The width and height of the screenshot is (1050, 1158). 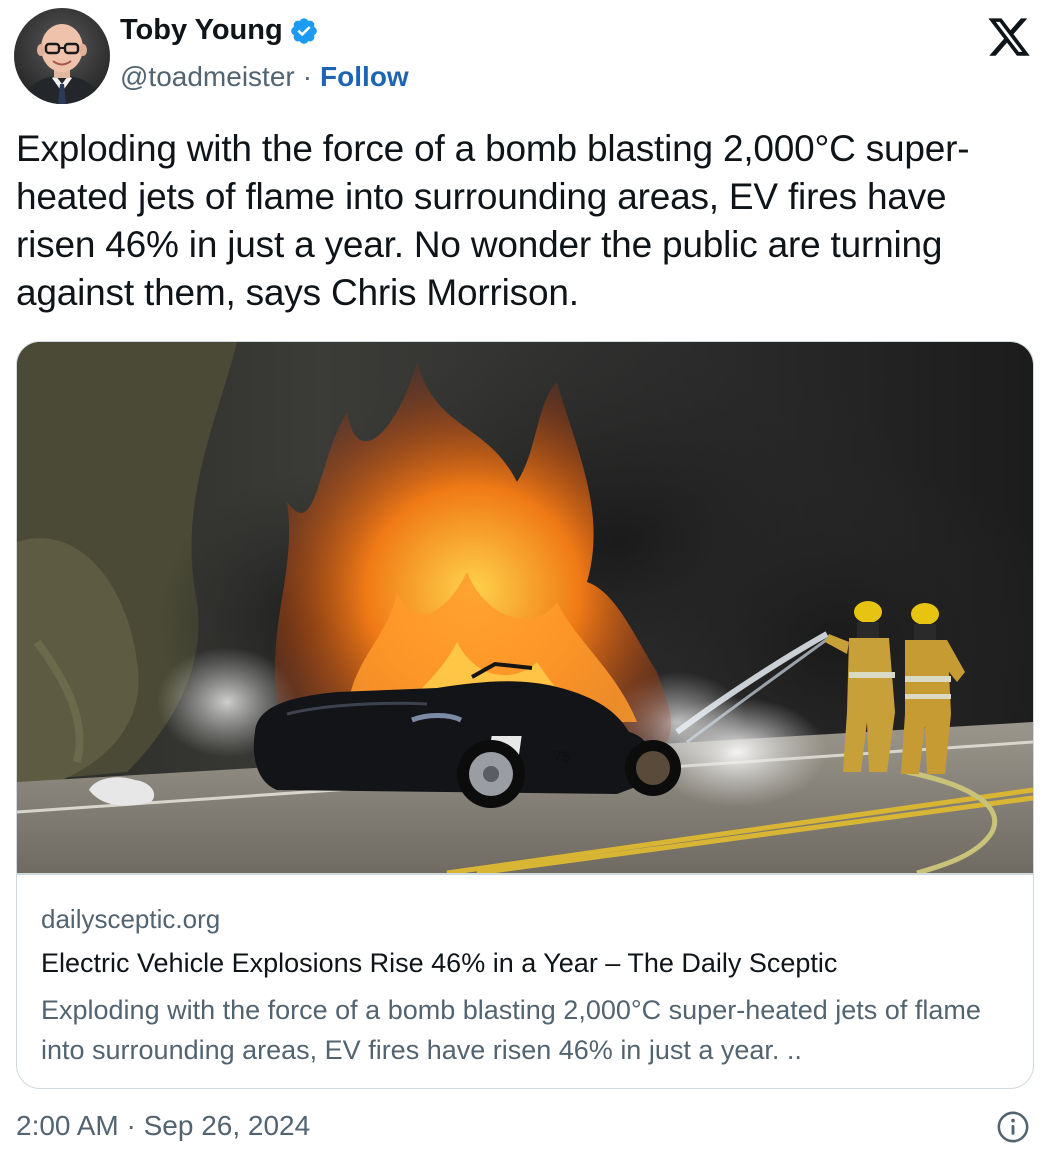 I want to click on follow-button: Follow, so click(x=364, y=77).